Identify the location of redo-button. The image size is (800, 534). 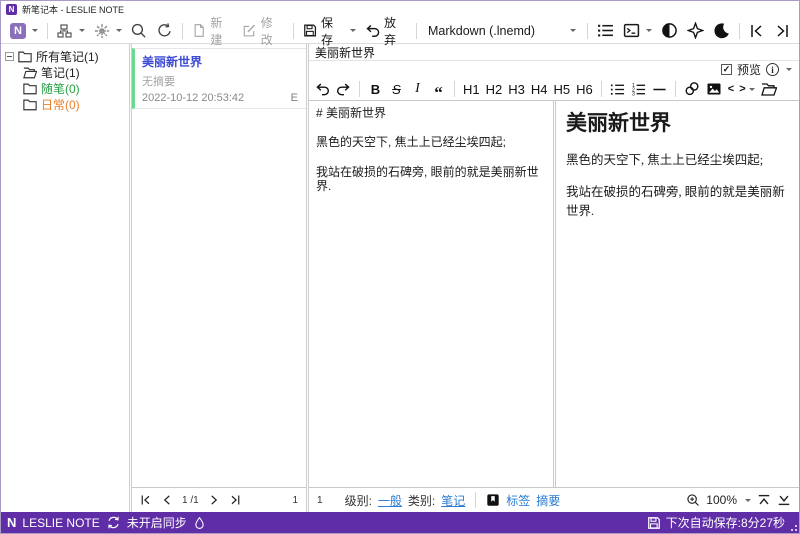
(343, 89).